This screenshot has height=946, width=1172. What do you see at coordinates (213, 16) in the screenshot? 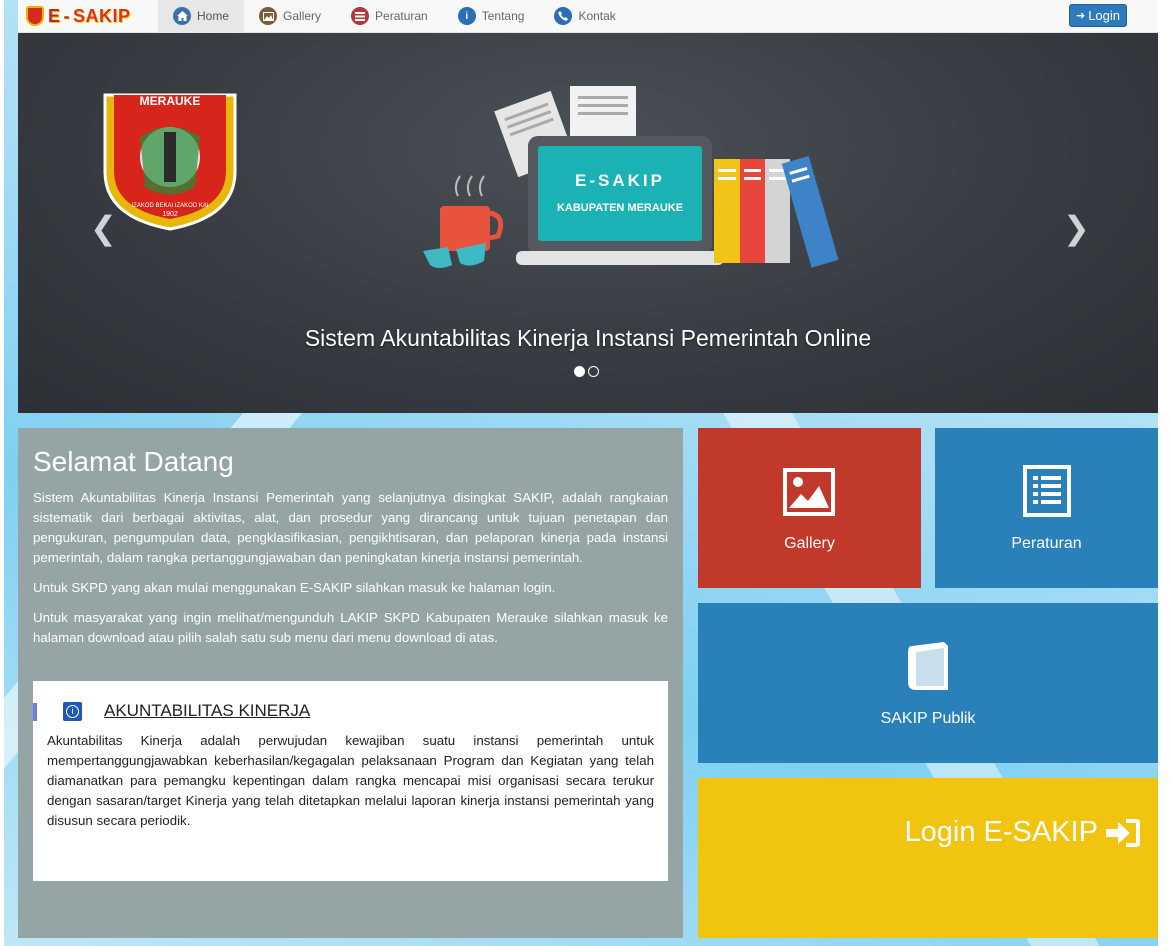
I see `nav-home-label: Home` at bounding box center [213, 16].